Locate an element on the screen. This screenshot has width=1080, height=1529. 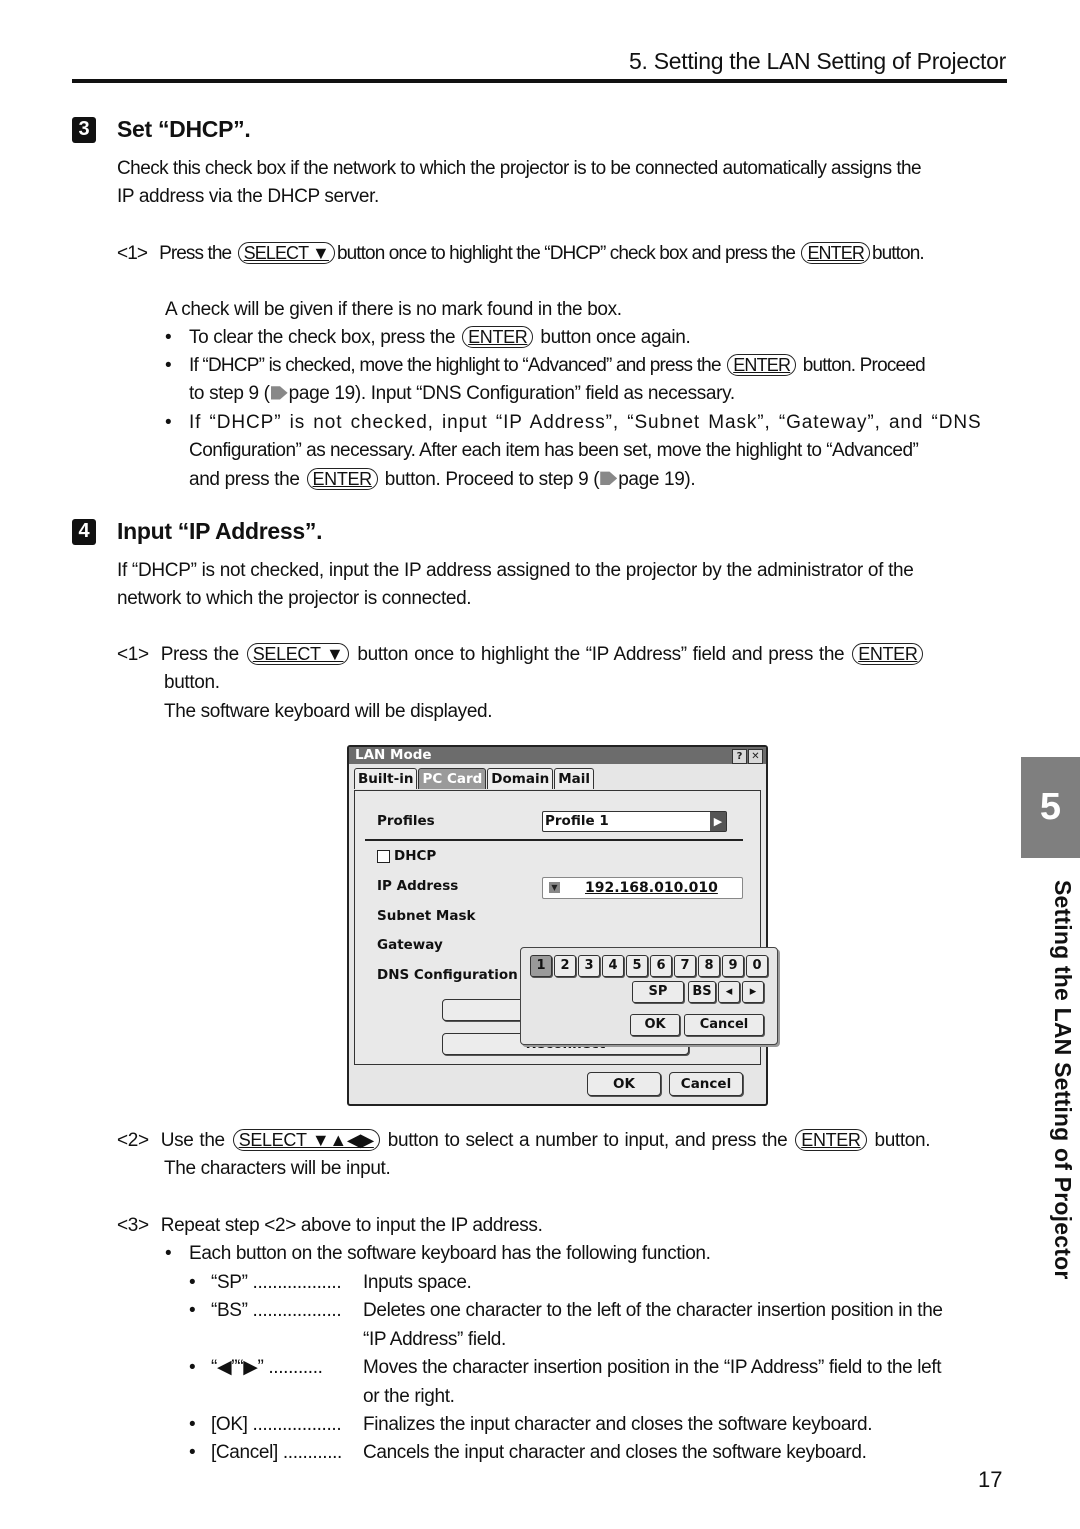
tab-mail: Mail is located at coordinates (574, 778).